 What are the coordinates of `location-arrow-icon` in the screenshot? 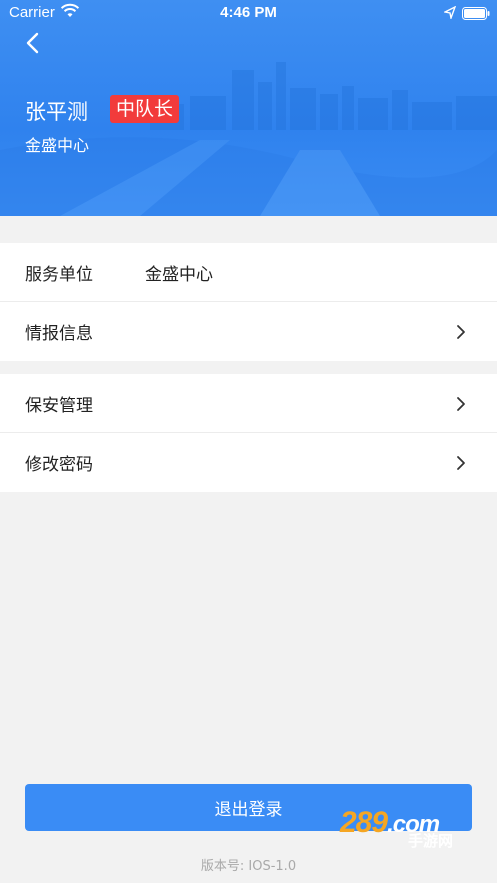 It's located at (449, 14).